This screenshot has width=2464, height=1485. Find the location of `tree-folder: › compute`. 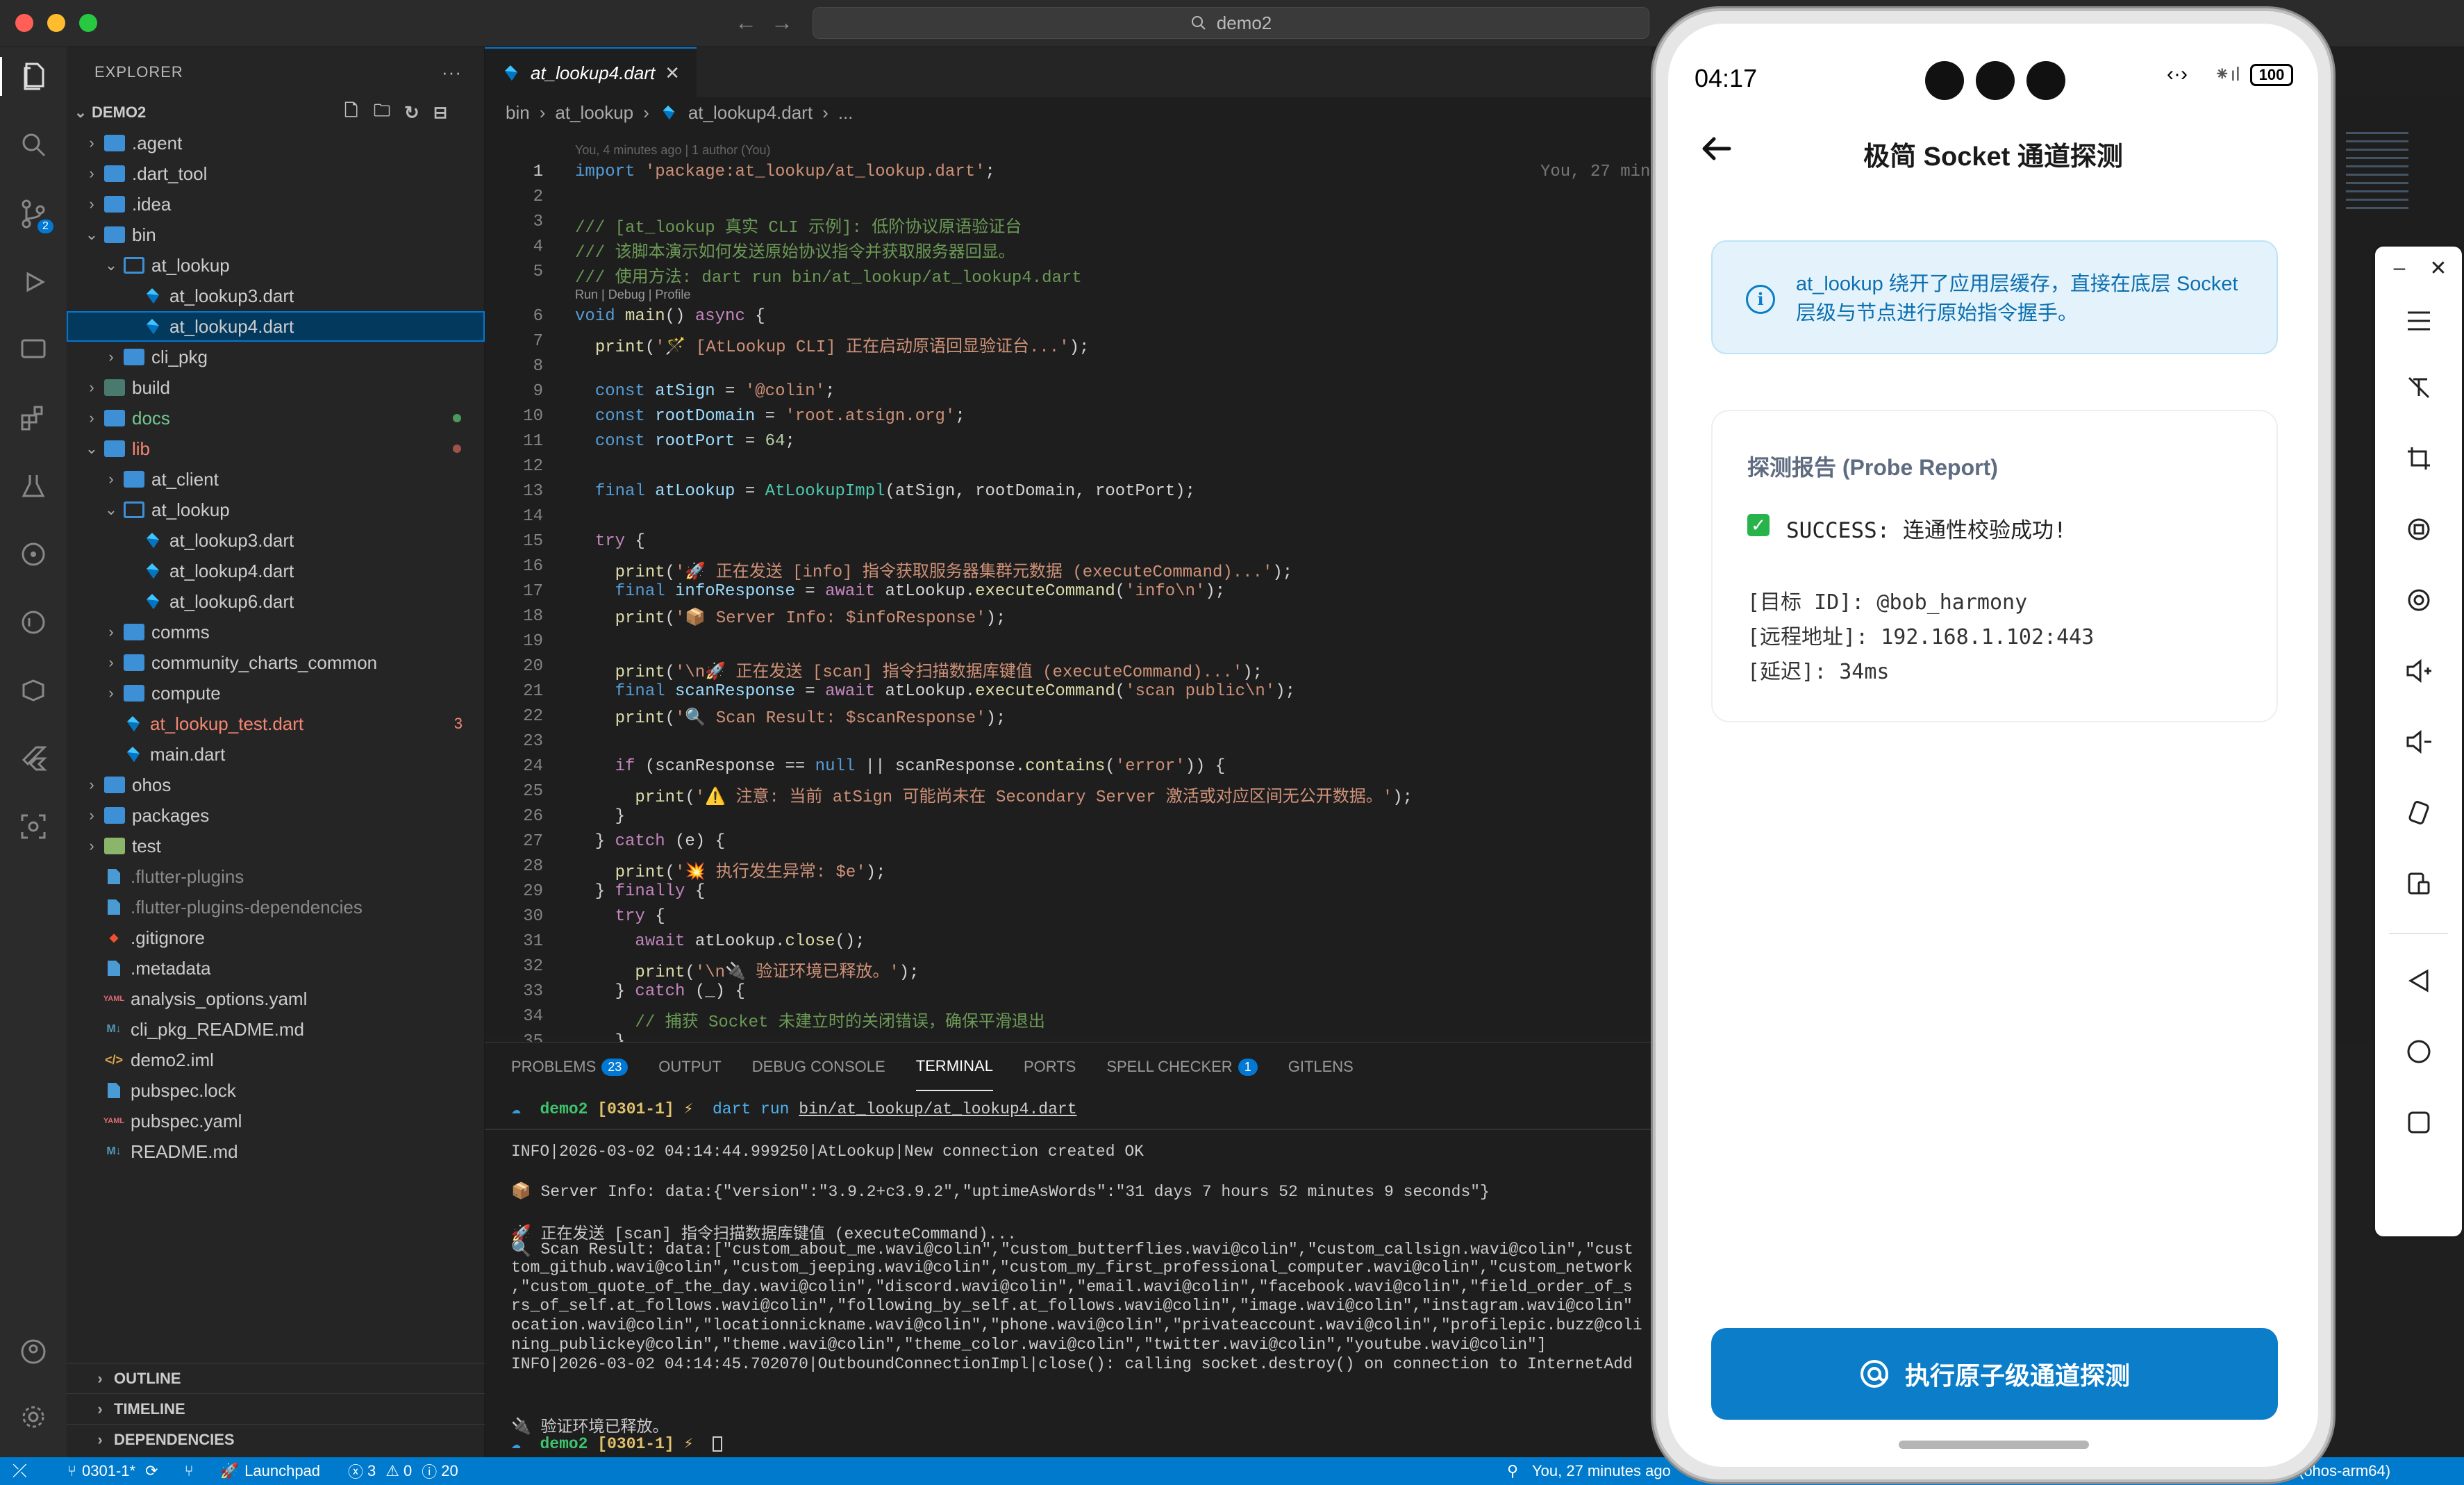

tree-folder: › compute is located at coordinates (276, 693).